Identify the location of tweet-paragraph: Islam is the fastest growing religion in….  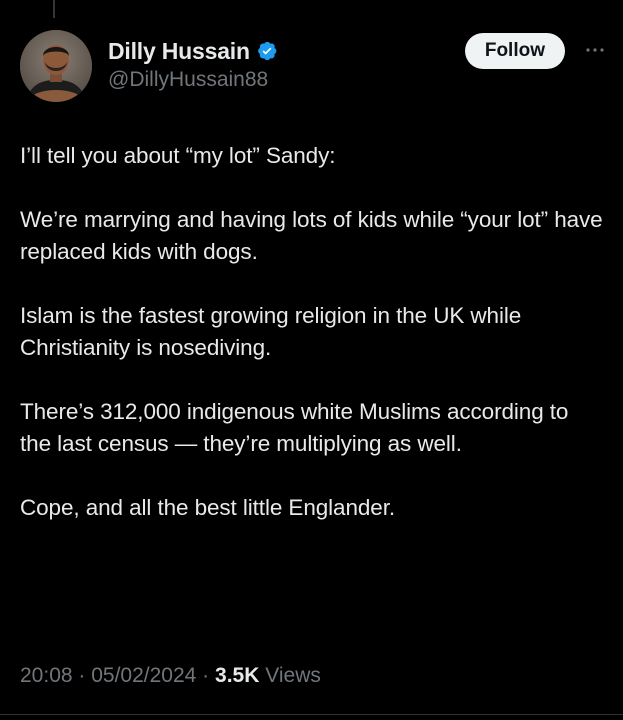
(271, 331).